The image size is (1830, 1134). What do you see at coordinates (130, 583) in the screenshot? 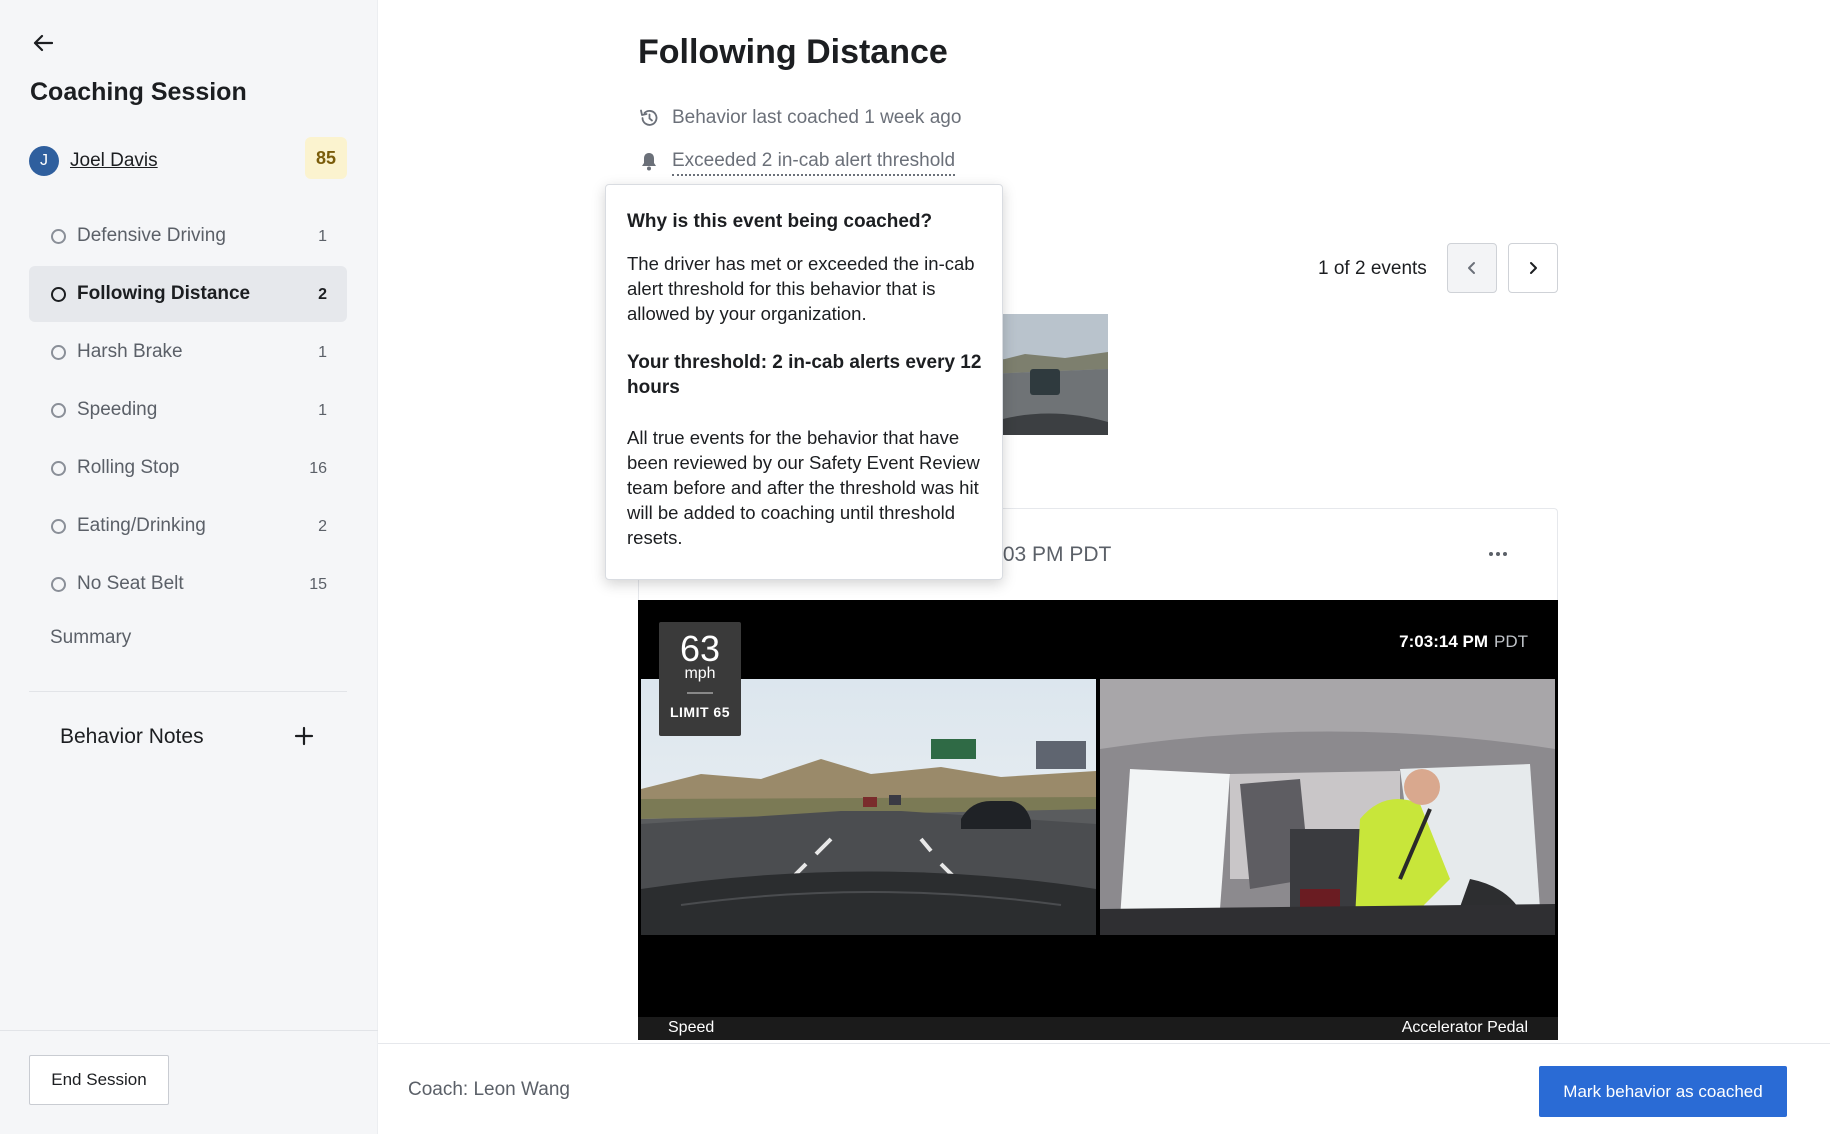
I see `behavior-label: No Seat Belt` at bounding box center [130, 583].